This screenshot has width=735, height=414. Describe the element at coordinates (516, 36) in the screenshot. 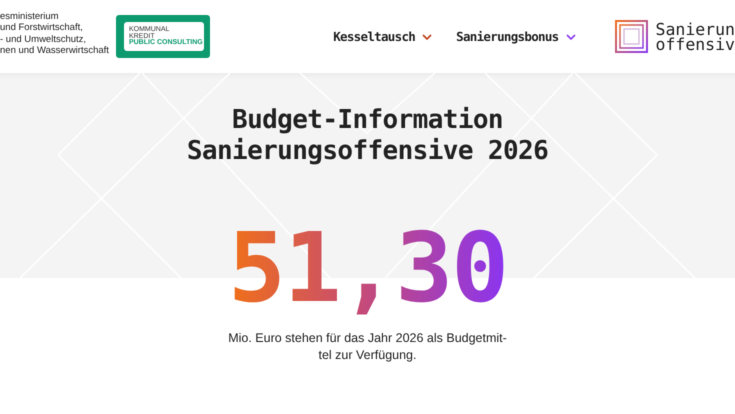

I see `nav-dropdown: Sanierungsbonus` at that location.